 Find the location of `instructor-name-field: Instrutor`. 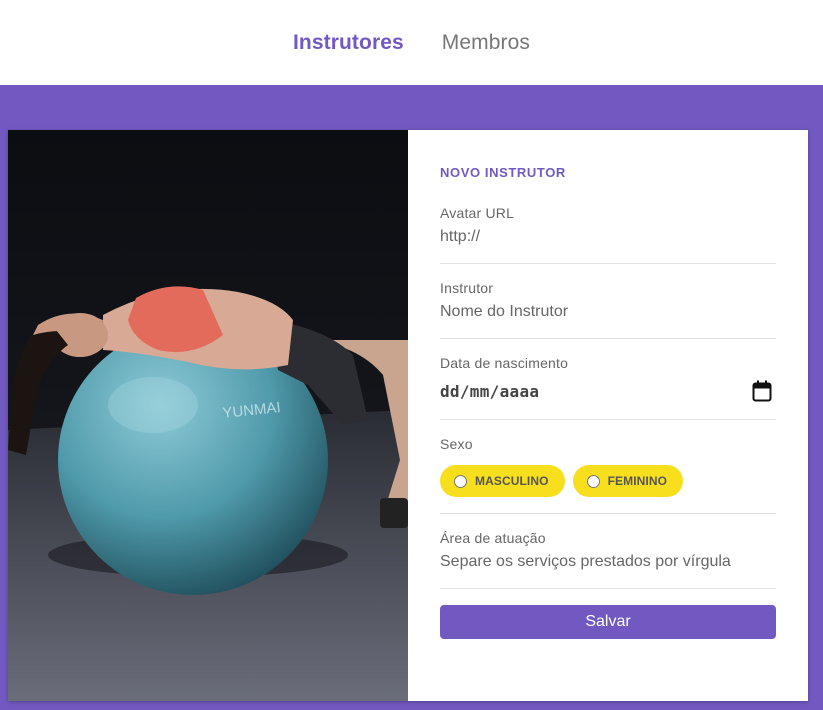

instructor-name-field: Instrutor is located at coordinates (608, 309).